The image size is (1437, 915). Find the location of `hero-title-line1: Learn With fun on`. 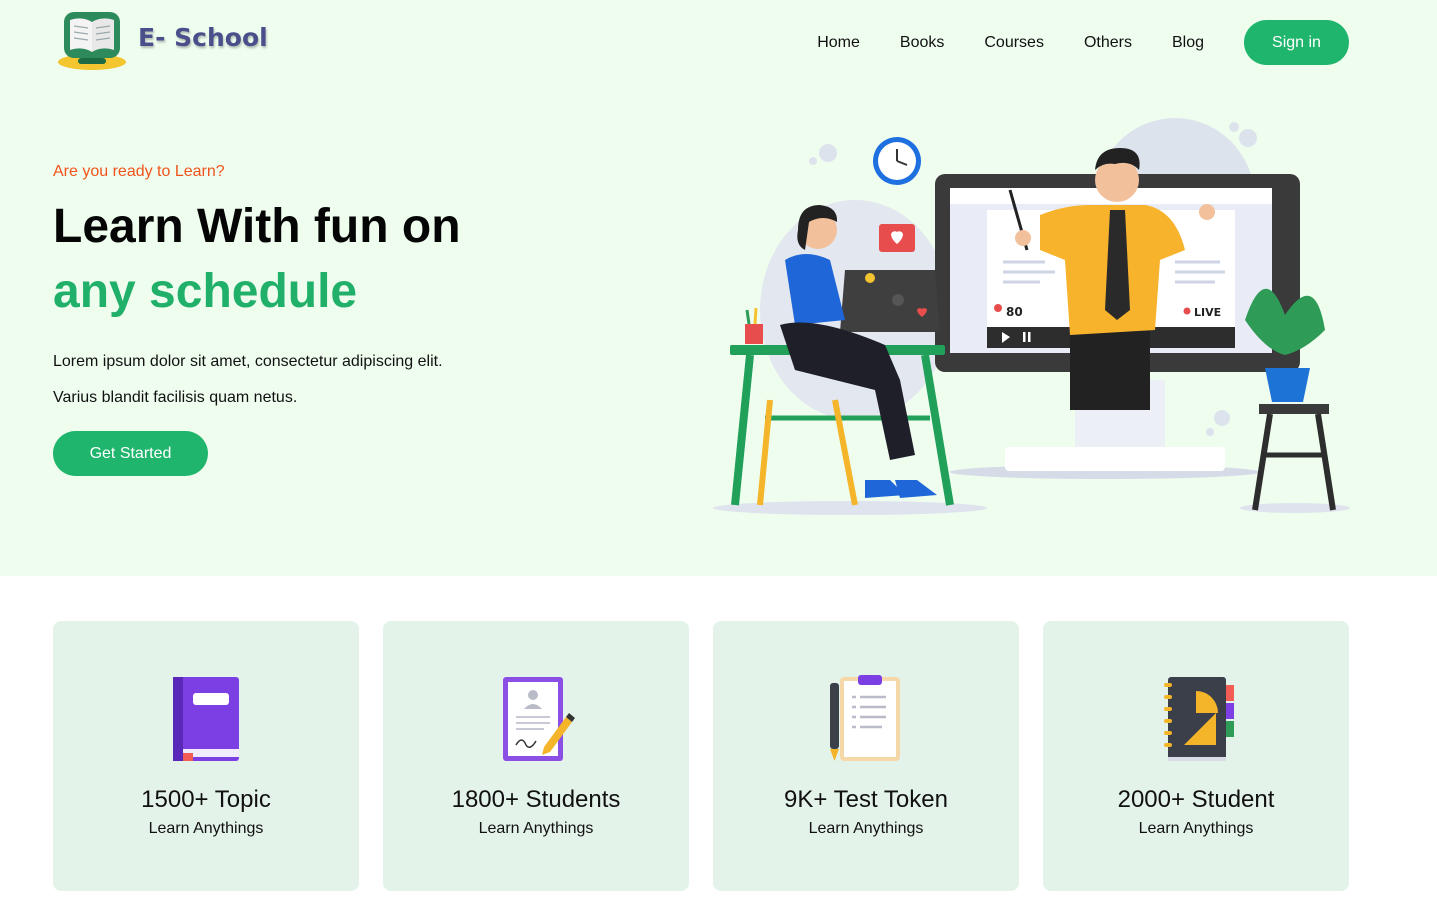

hero-title-line1: Learn With fun on is located at coordinates (257, 226).